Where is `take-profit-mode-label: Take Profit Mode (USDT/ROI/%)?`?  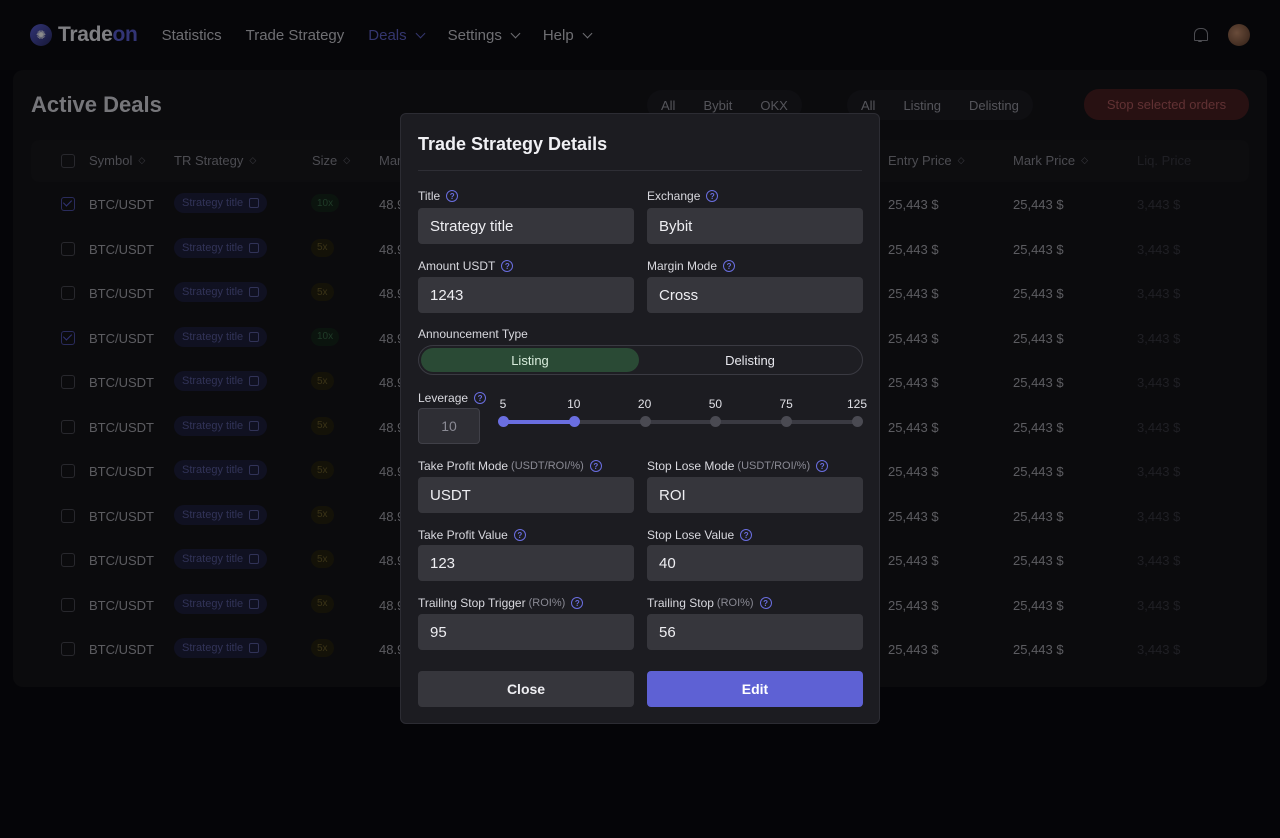
take-profit-mode-label: Take Profit Mode (USDT/ROI/%)? is located at coordinates (510, 466).